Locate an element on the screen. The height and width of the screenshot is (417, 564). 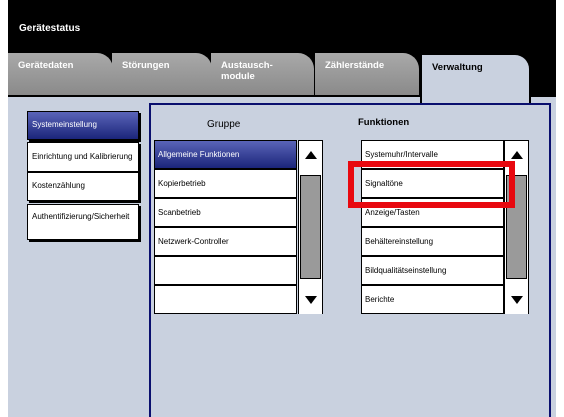
group-item-netzwerk-controller: Netzwerk-Controller is located at coordinates (225, 241).